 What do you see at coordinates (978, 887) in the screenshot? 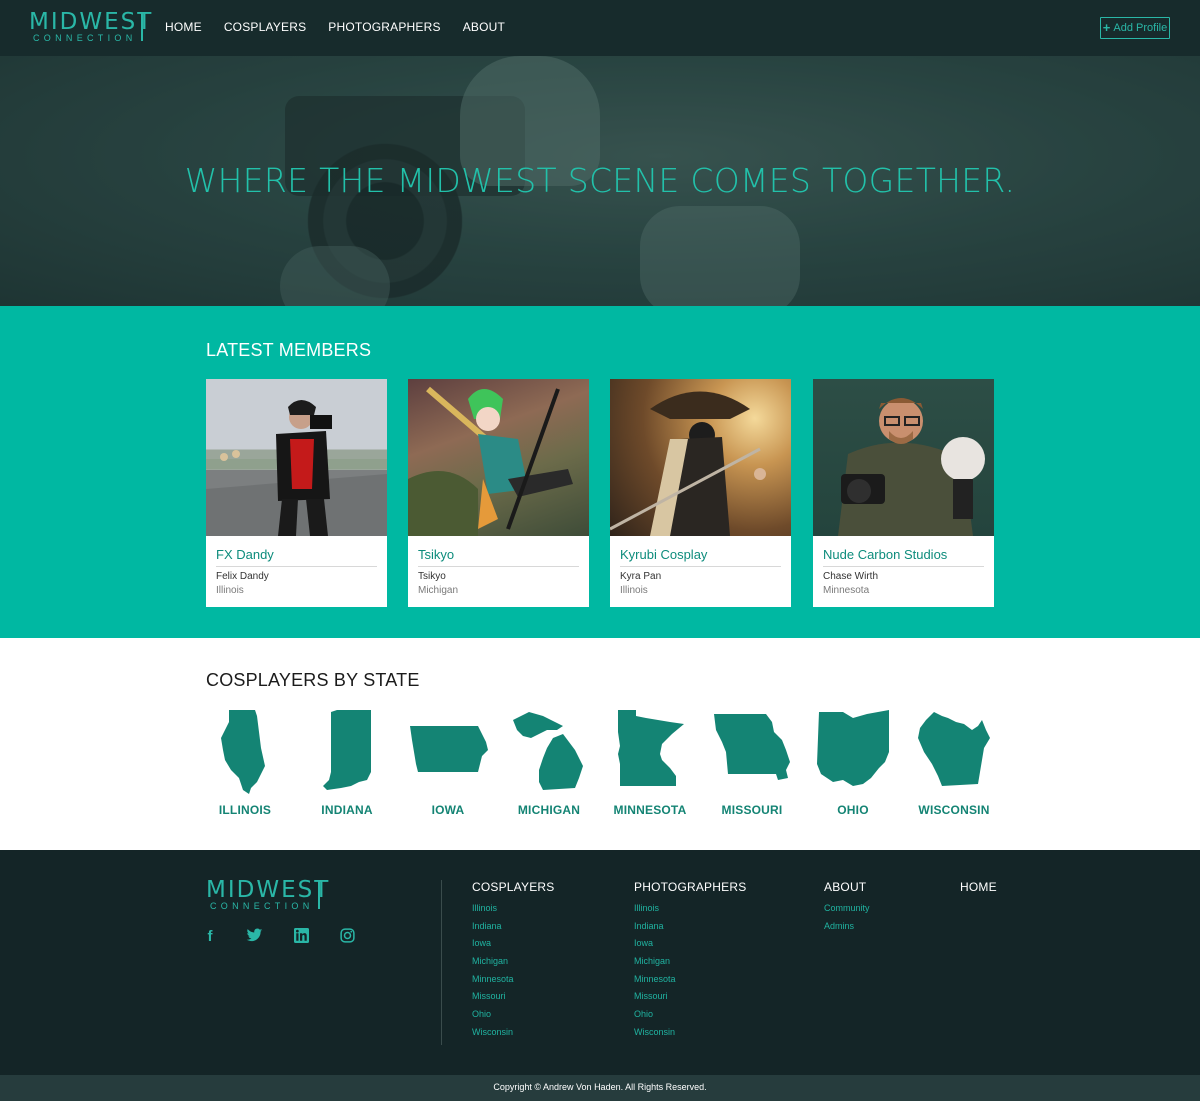
I see `footer-heading: HOME` at bounding box center [978, 887].